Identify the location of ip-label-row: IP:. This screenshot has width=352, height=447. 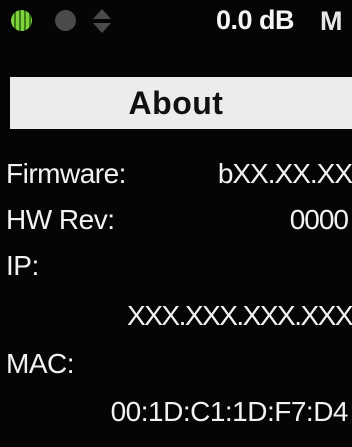
(176, 267).